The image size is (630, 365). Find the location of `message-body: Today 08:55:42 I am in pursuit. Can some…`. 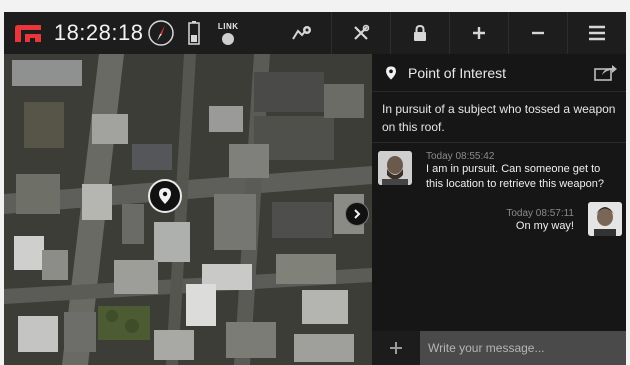

message-body: Today 08:55:42 I am in pursuit. Can some… is located at coordinates (521, 171).